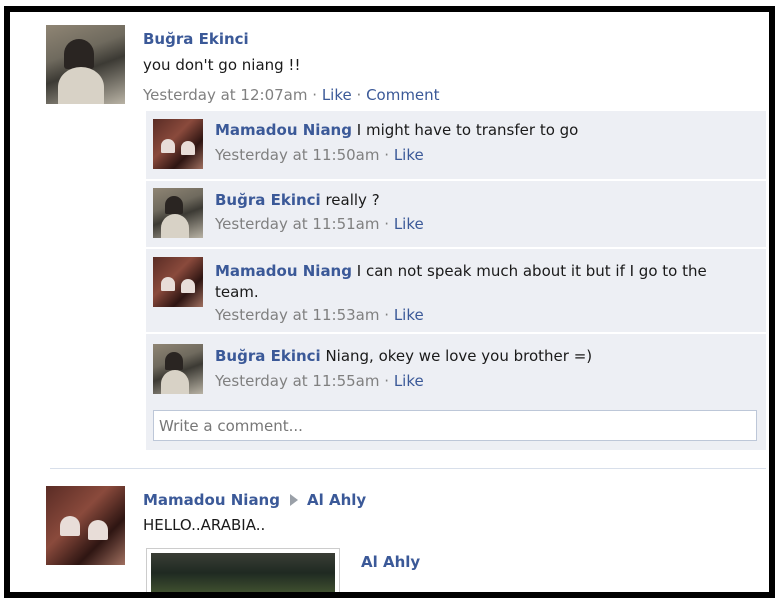  What do you see at coordinates (459, 356) in the screenshot?
I see `comment-text: Niang, okey we love you brother =)` at bounding box center [459, 356].